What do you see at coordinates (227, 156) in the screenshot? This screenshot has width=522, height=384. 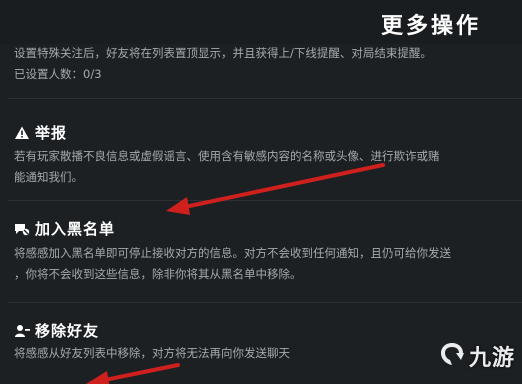 I see `report-description-line1: 若有玩家散播不良信息或虚假谣言、使用含有敏感内容的名称或头像、进行欺诈或赌` at bounding box center [227, 156].